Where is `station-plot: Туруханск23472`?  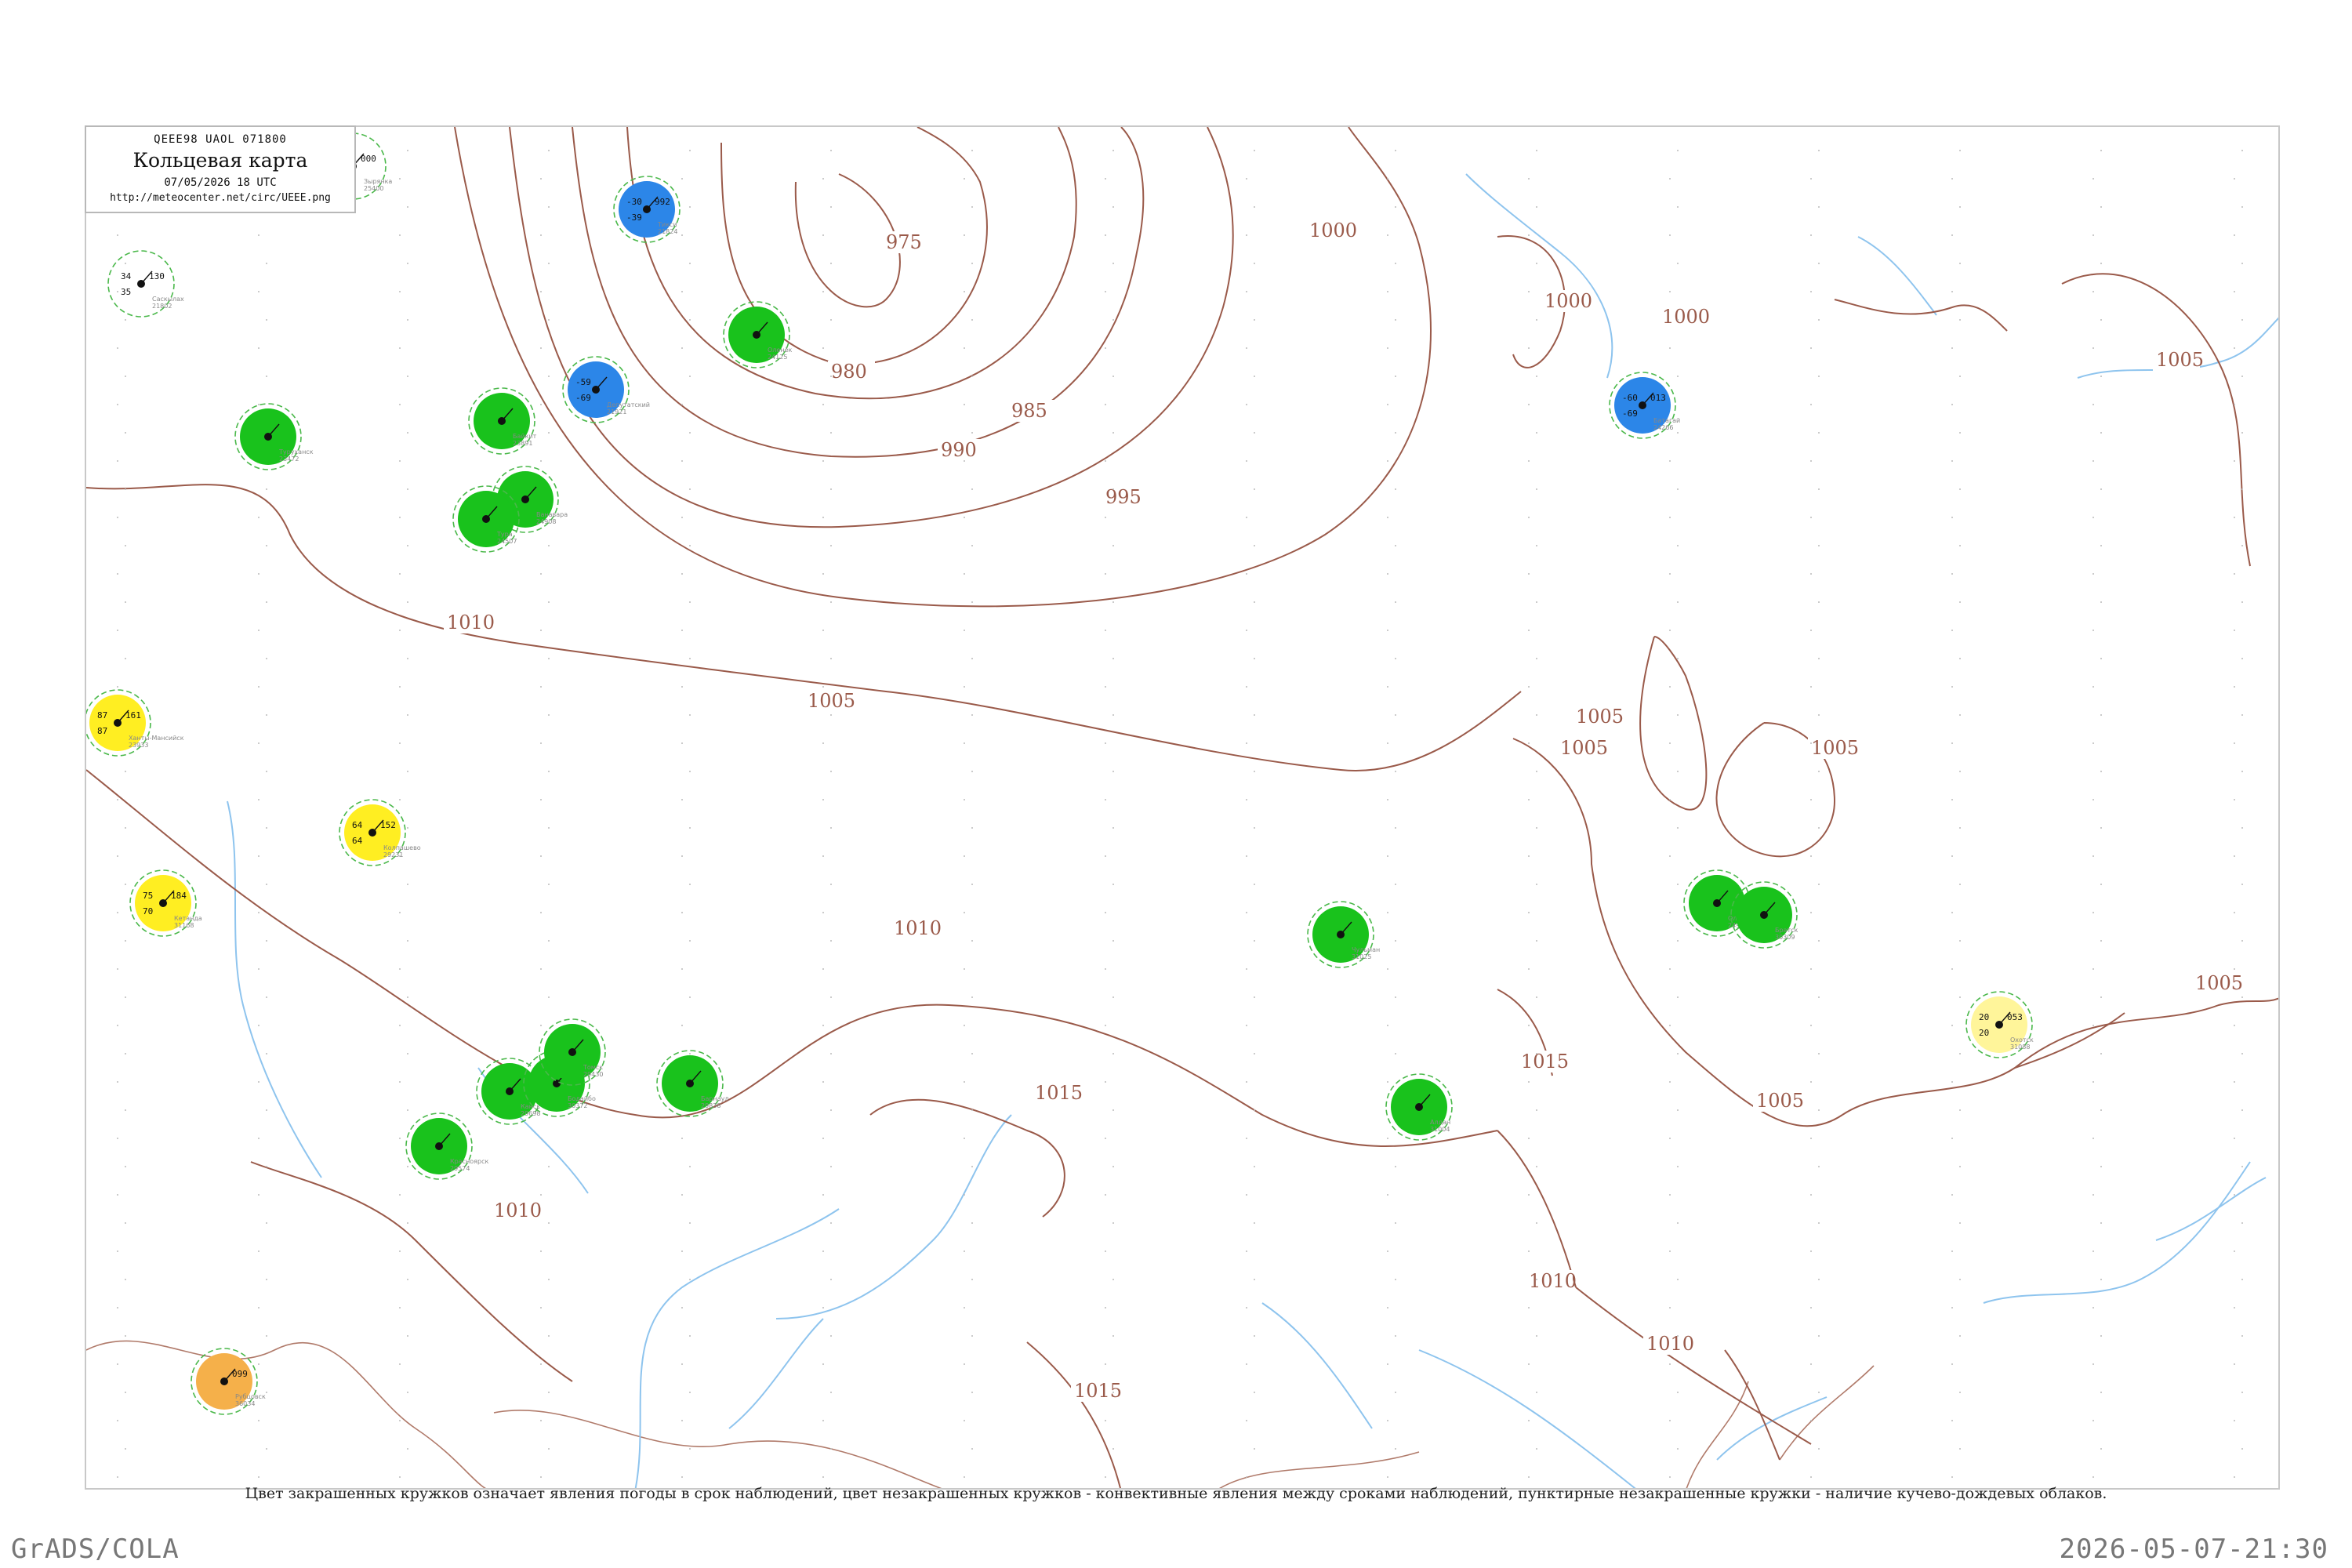
station-plot: Туруханск23472 is located at coordinates (274, 436).